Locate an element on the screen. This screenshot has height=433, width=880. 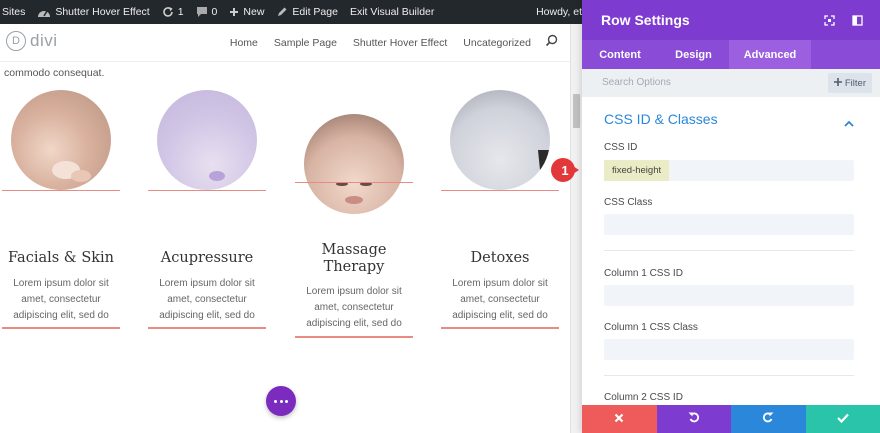
column-1-css-class-label: Column 1 CSS Class is located at coordinates (651, 327).